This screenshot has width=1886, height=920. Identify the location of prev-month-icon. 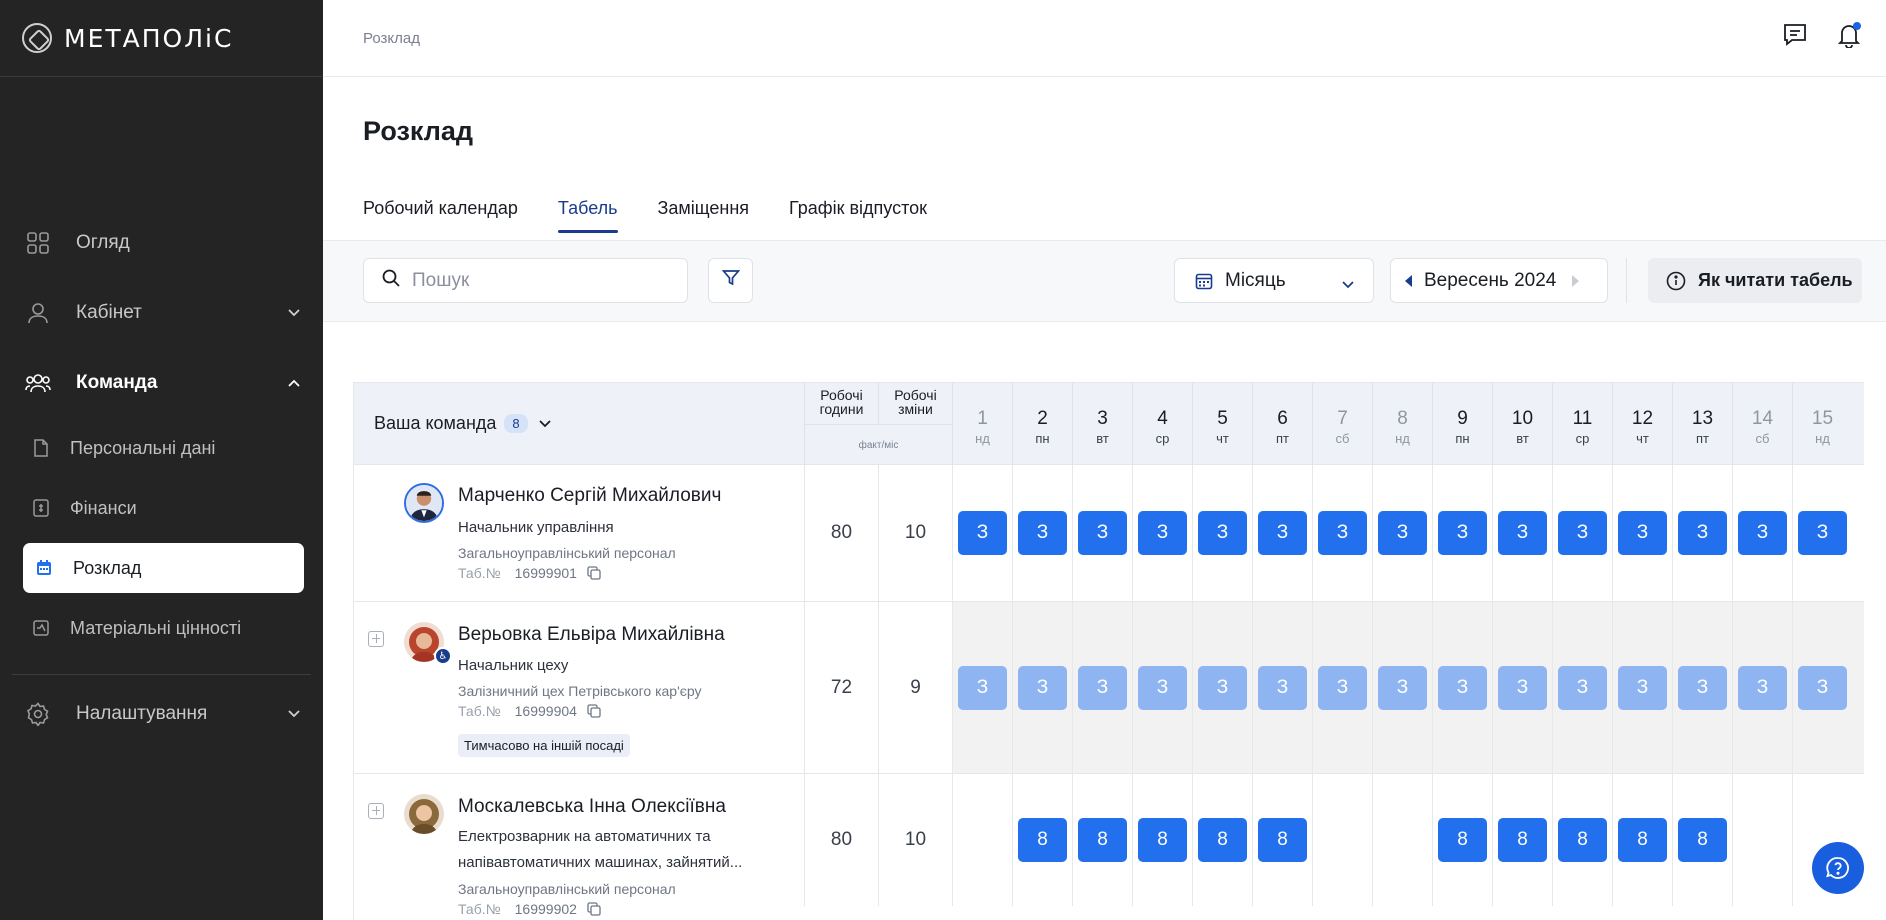
(1408, 280).